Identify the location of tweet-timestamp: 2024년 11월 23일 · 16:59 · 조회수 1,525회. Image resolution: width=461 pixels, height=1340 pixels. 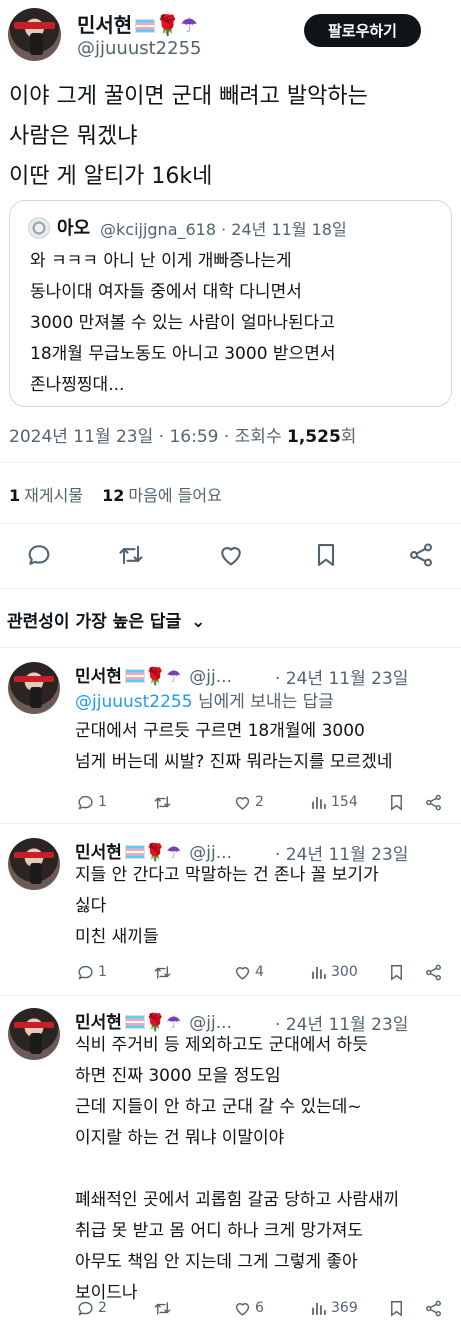
(182, 434).